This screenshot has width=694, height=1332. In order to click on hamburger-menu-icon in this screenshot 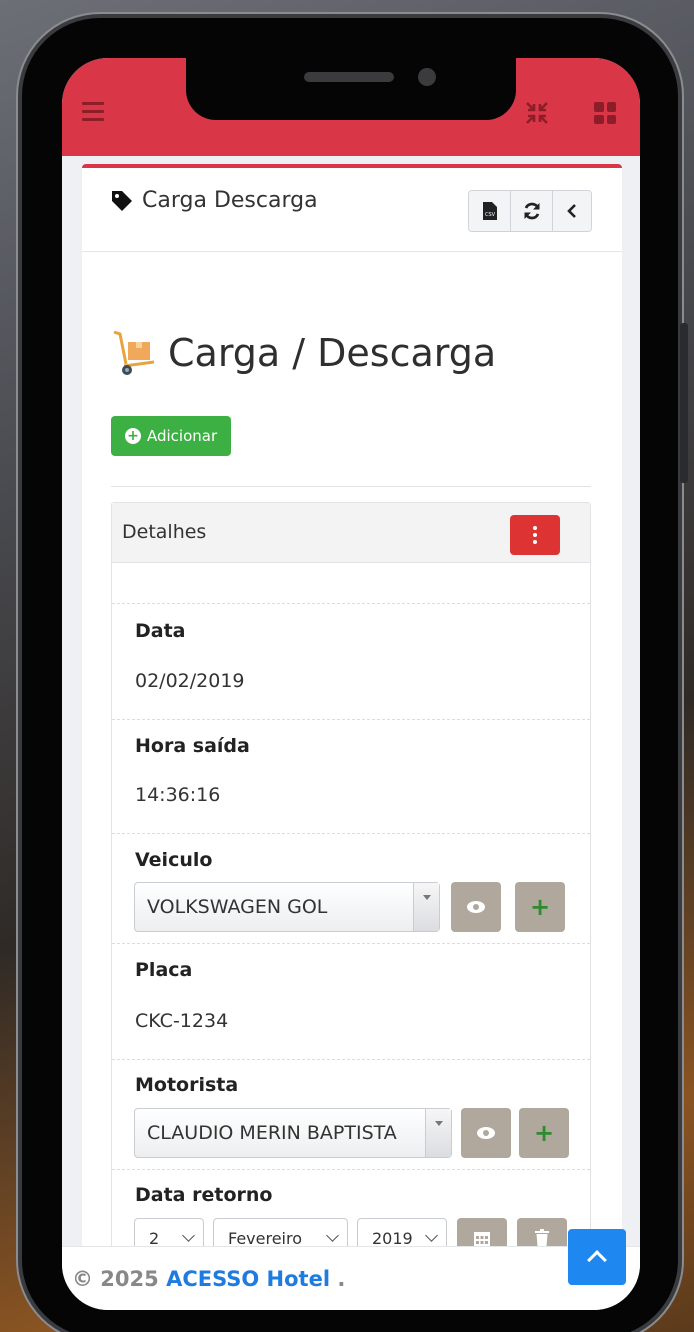, I will do `click(93, 114)`.